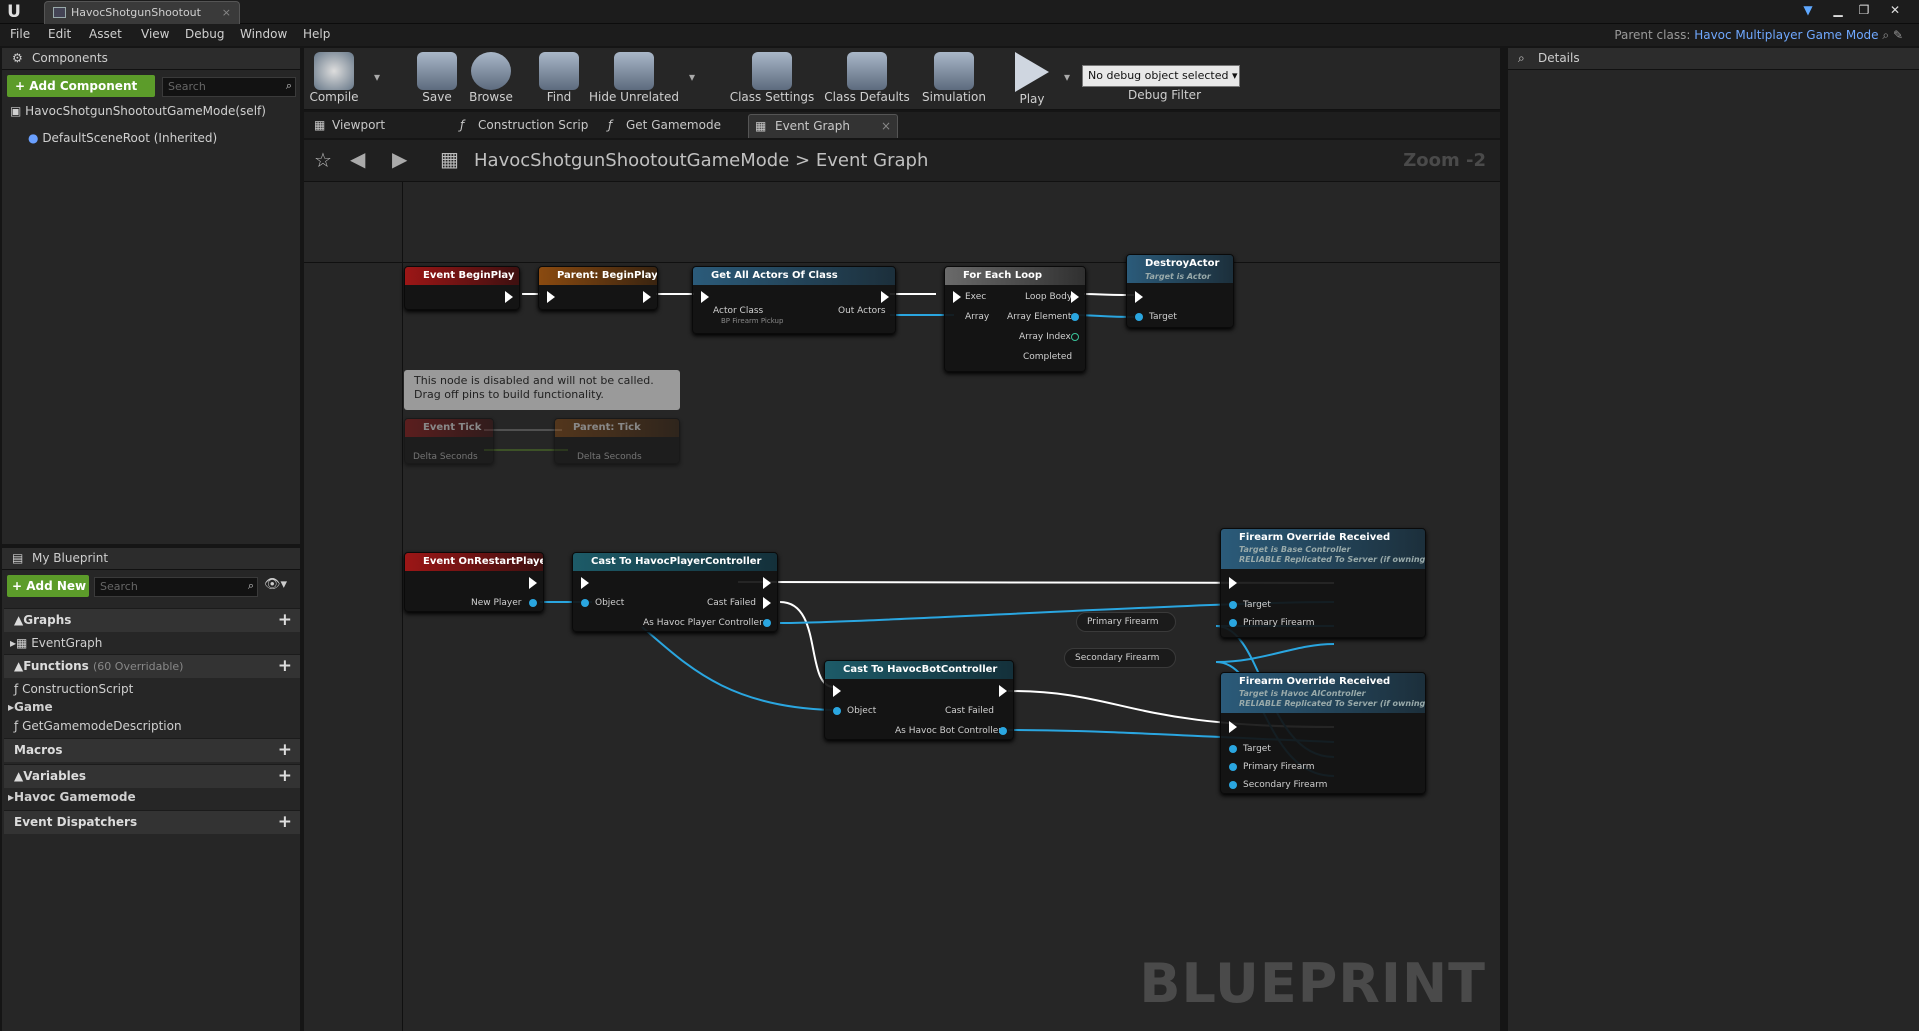  Describe the element at coordinates (152, 666) in the screenshot. I see `section-functions: ▲Functions (60 Overridable) +` at that location.